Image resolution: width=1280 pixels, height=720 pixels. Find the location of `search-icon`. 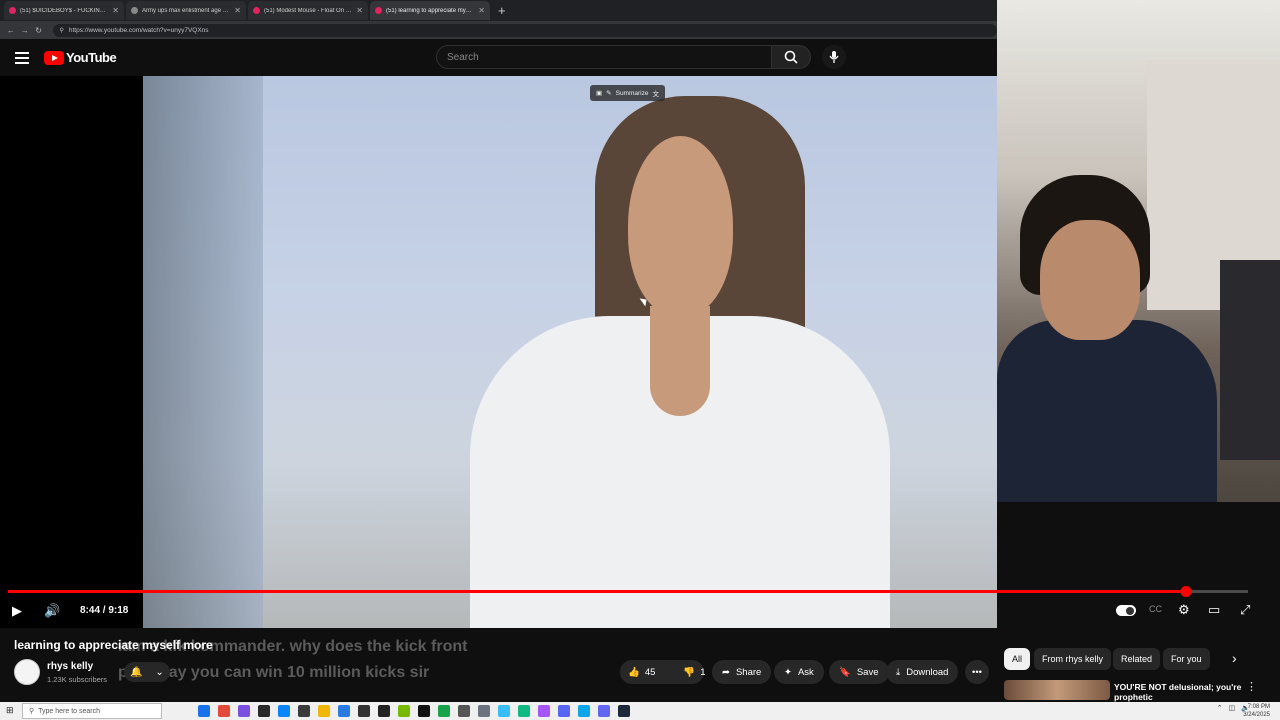

search-icon is located at coordinates (791, 57).